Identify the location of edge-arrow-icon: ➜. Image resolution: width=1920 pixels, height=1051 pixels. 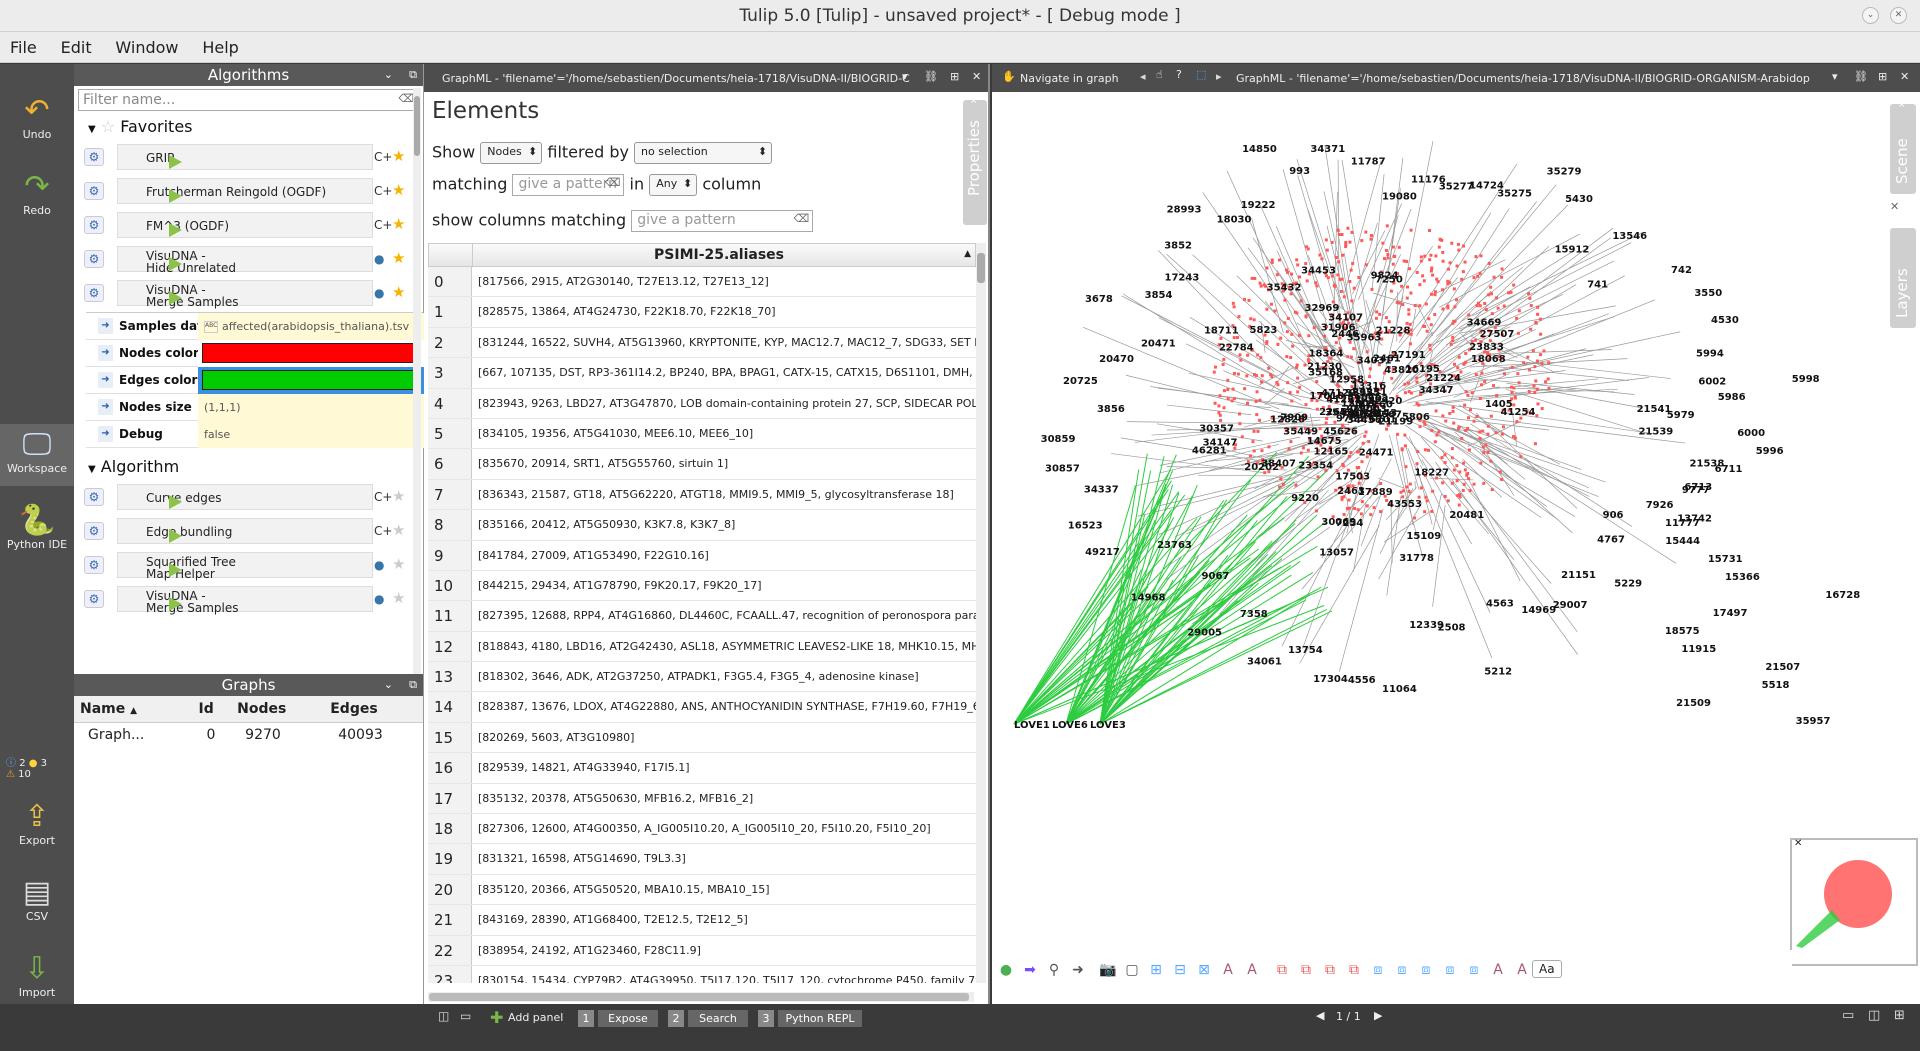
(1078, 971).